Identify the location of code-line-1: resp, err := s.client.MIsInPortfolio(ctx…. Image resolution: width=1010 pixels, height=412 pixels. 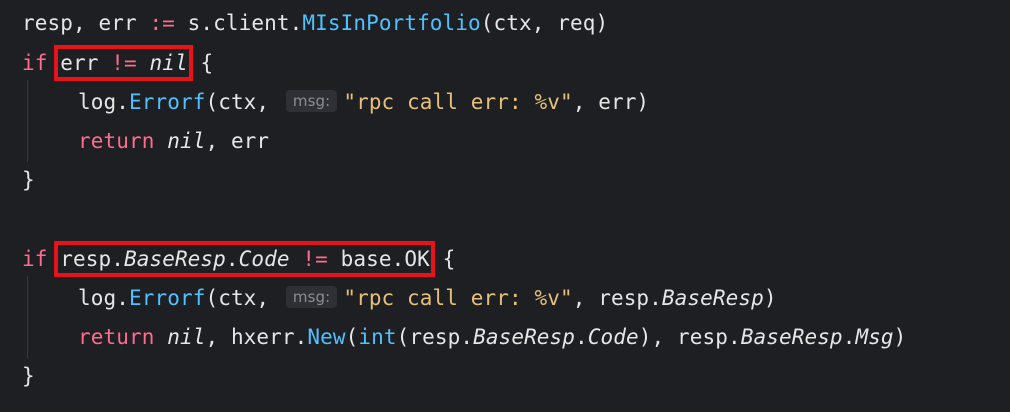
(315, 23).